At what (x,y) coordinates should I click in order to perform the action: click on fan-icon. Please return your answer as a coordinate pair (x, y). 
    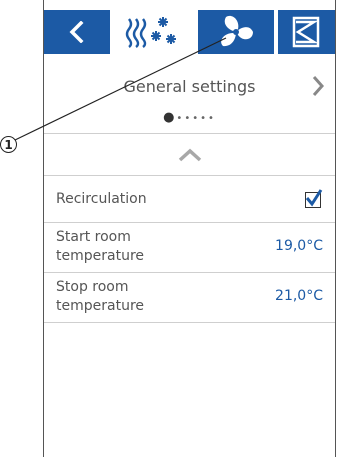
    Looking at the image, I should click on (237, 31).